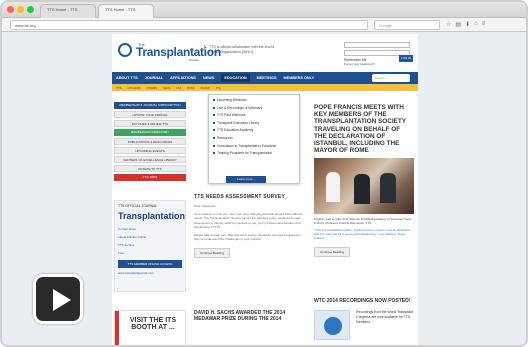 The image size is (528, 347). I want to click on section-link: IXA, so click(178, 88).